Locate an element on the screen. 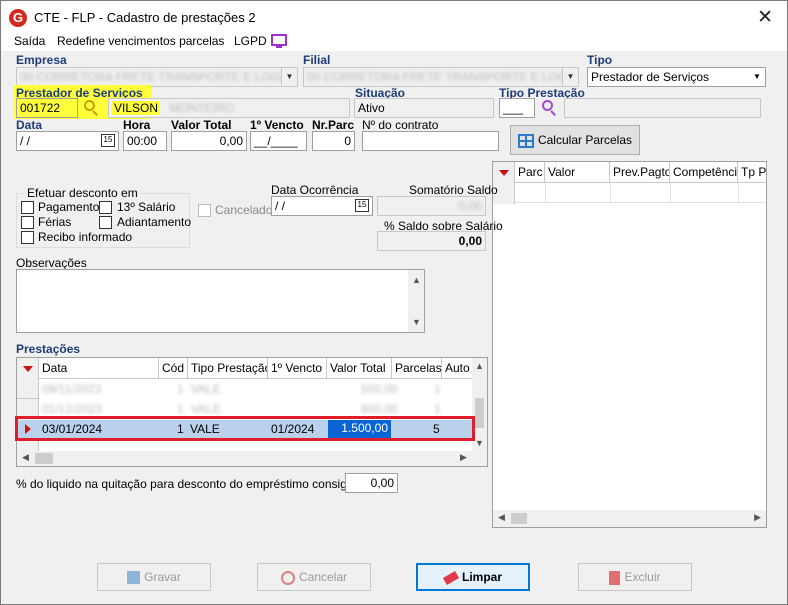 This screenshot has height=605, width=788. desconto-group-title: Efetuar desconto em is located at coordinates (82, 193).